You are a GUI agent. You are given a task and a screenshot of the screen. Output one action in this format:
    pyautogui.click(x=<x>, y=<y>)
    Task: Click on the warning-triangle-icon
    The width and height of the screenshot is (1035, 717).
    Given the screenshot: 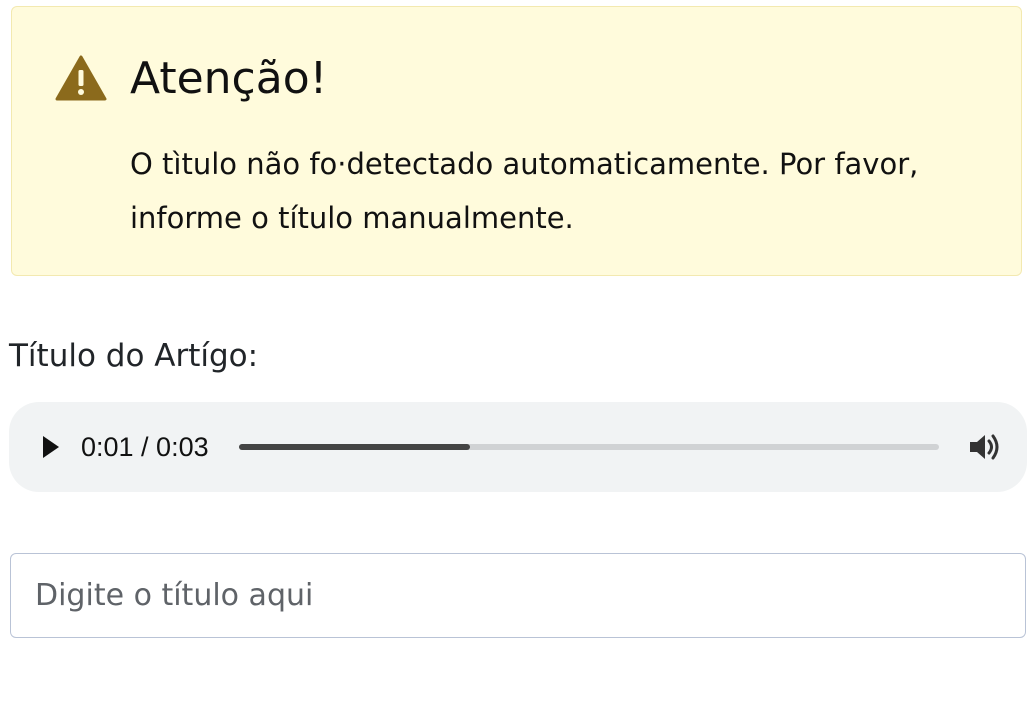 What is the action you would take?
    pyautogui.click(x=81, y=78)
    